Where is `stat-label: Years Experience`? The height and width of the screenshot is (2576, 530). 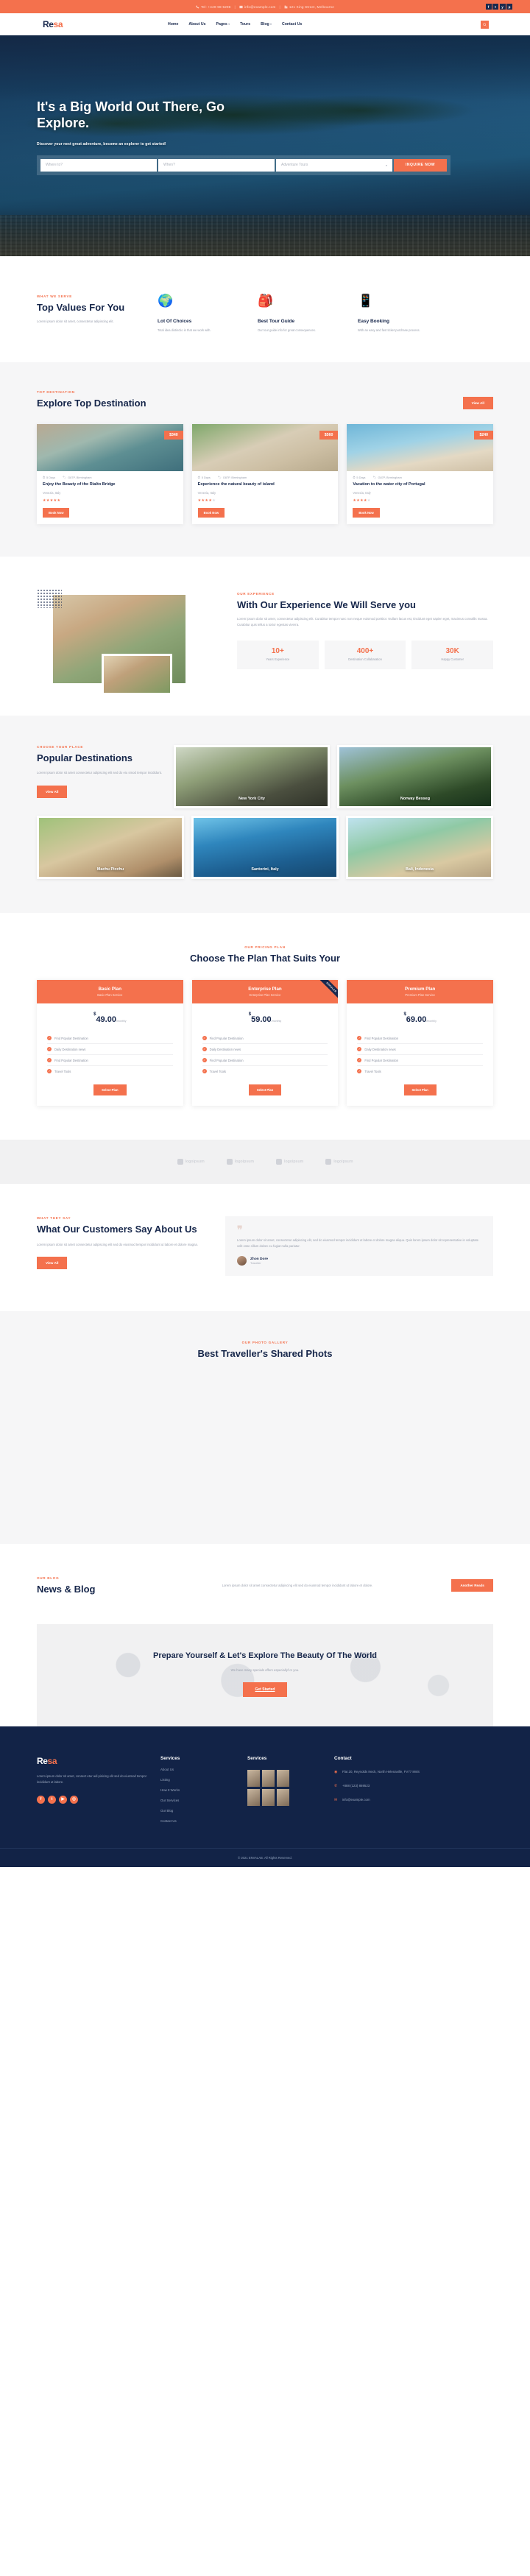
stat-label: Years Experience is located at coordinates (278, 659).